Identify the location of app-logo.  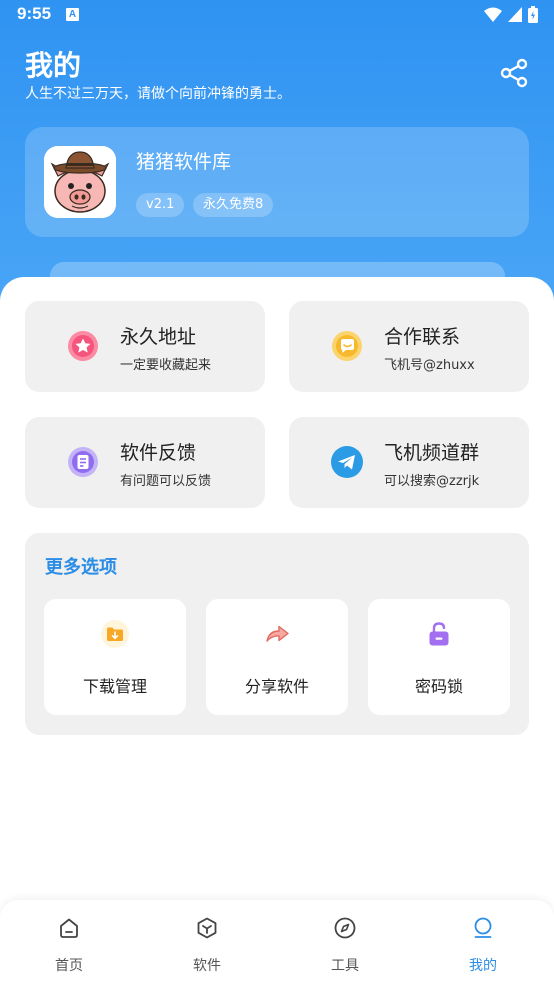
(80, 182).